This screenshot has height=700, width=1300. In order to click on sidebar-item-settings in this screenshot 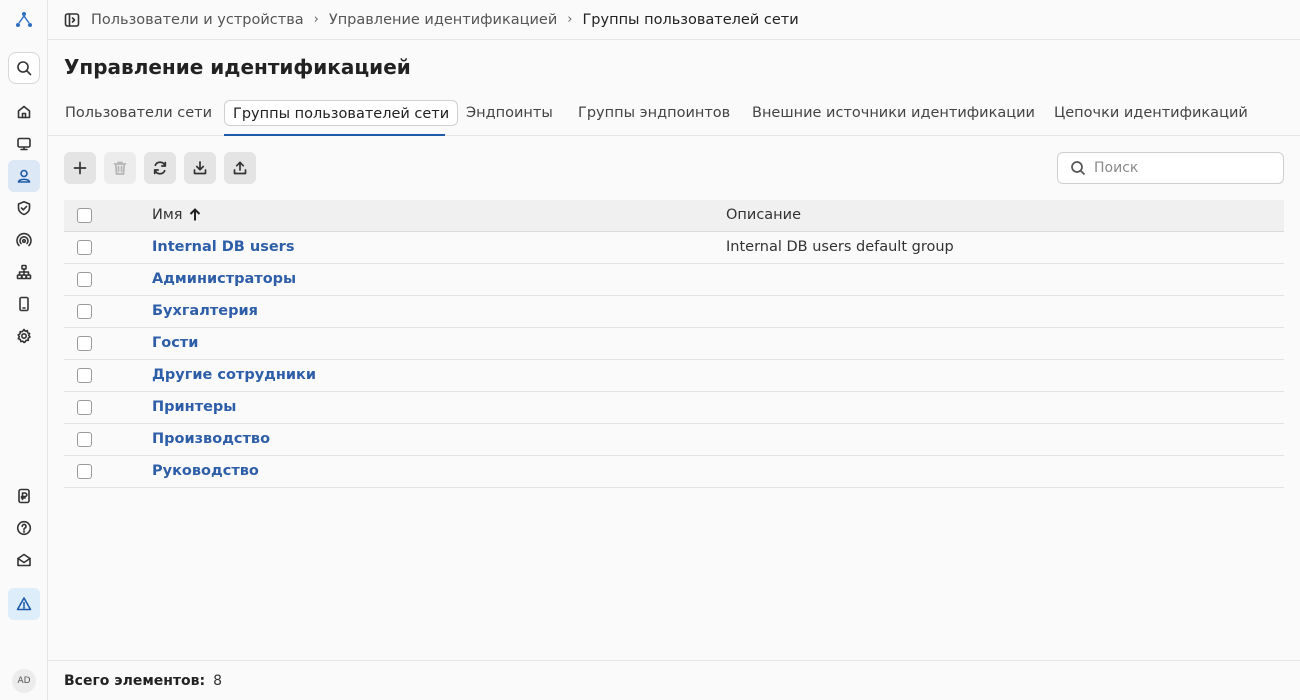, I will do `click(24, 336)`.